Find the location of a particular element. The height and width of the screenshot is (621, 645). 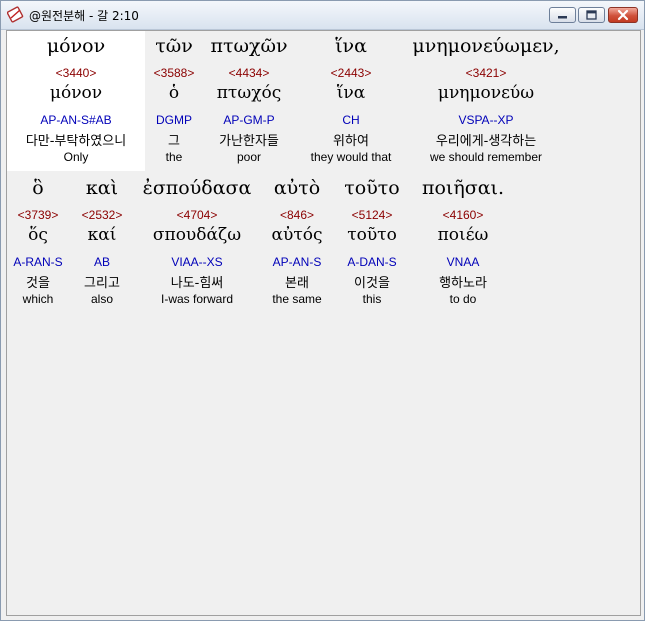

lemma: καί is located at coordinates (102, 235).